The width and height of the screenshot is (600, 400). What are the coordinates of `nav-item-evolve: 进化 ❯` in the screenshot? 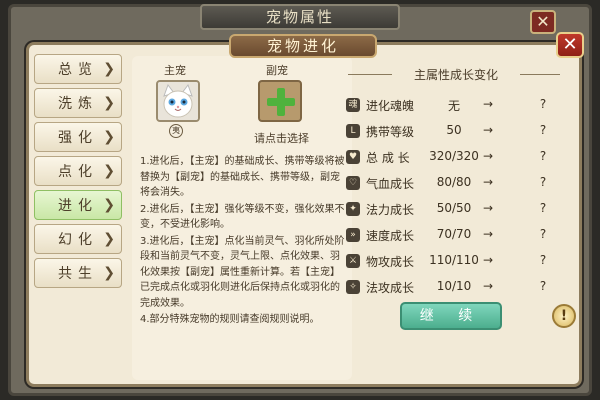 It's located at (78, 205).